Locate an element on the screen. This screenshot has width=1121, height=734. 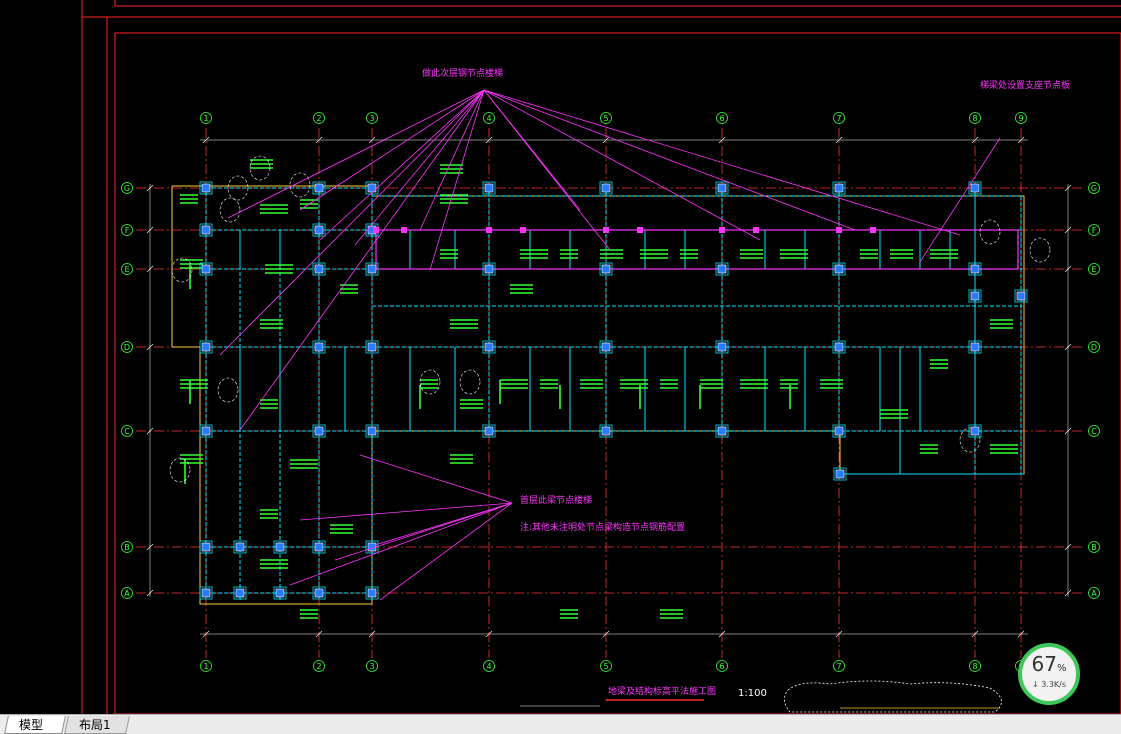
axis-bubble-label: 5 is located at coordinates (605, 118).